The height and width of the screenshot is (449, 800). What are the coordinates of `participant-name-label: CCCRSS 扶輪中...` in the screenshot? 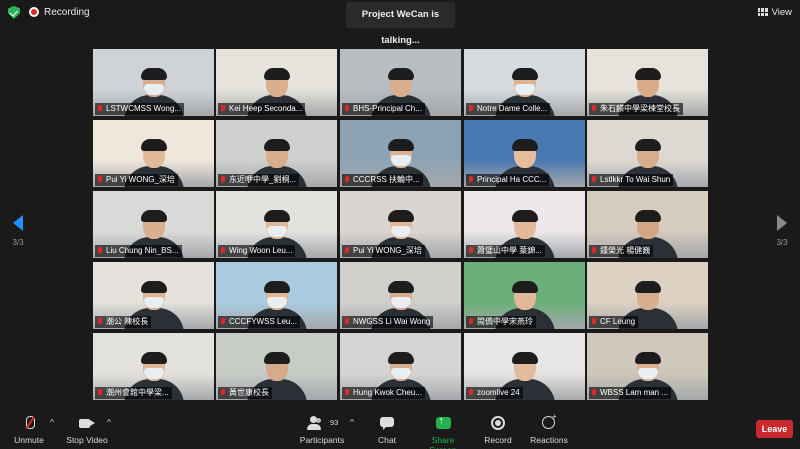 It's located at (382, 180).